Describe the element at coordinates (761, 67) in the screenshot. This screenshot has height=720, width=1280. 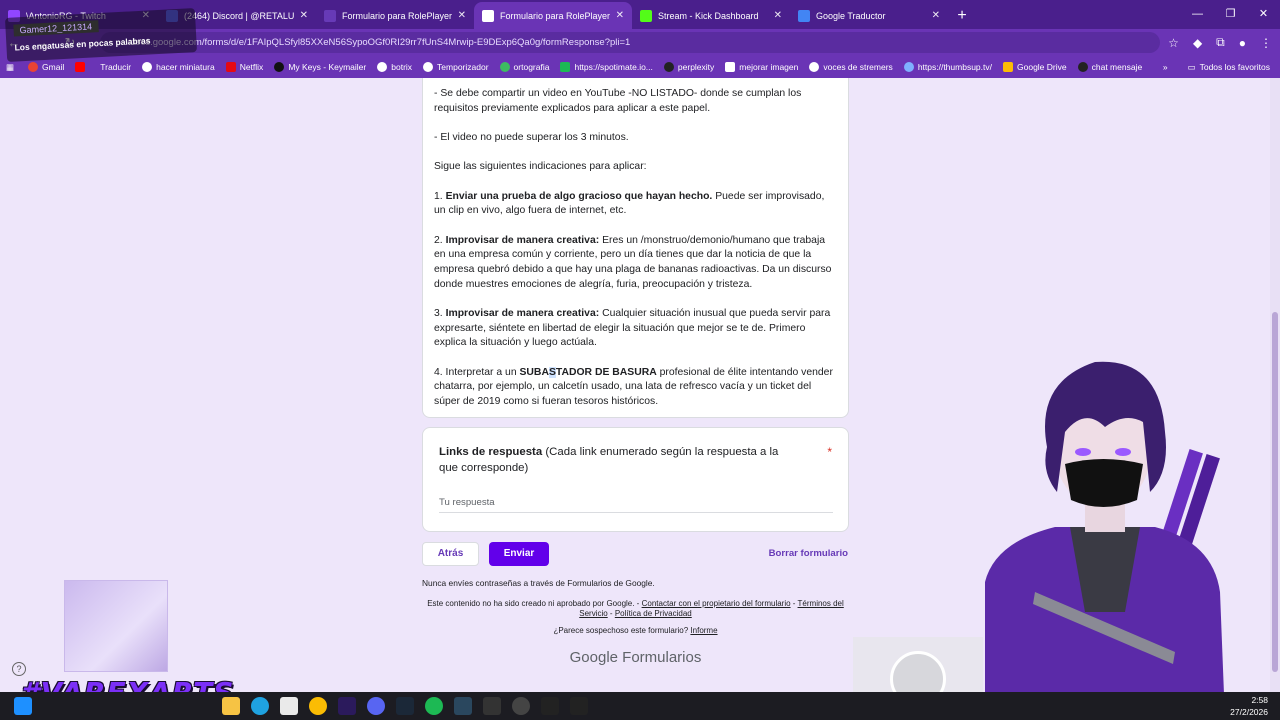
I see `bookmark-mejorar-imagen: mejorar imagen` at that location.